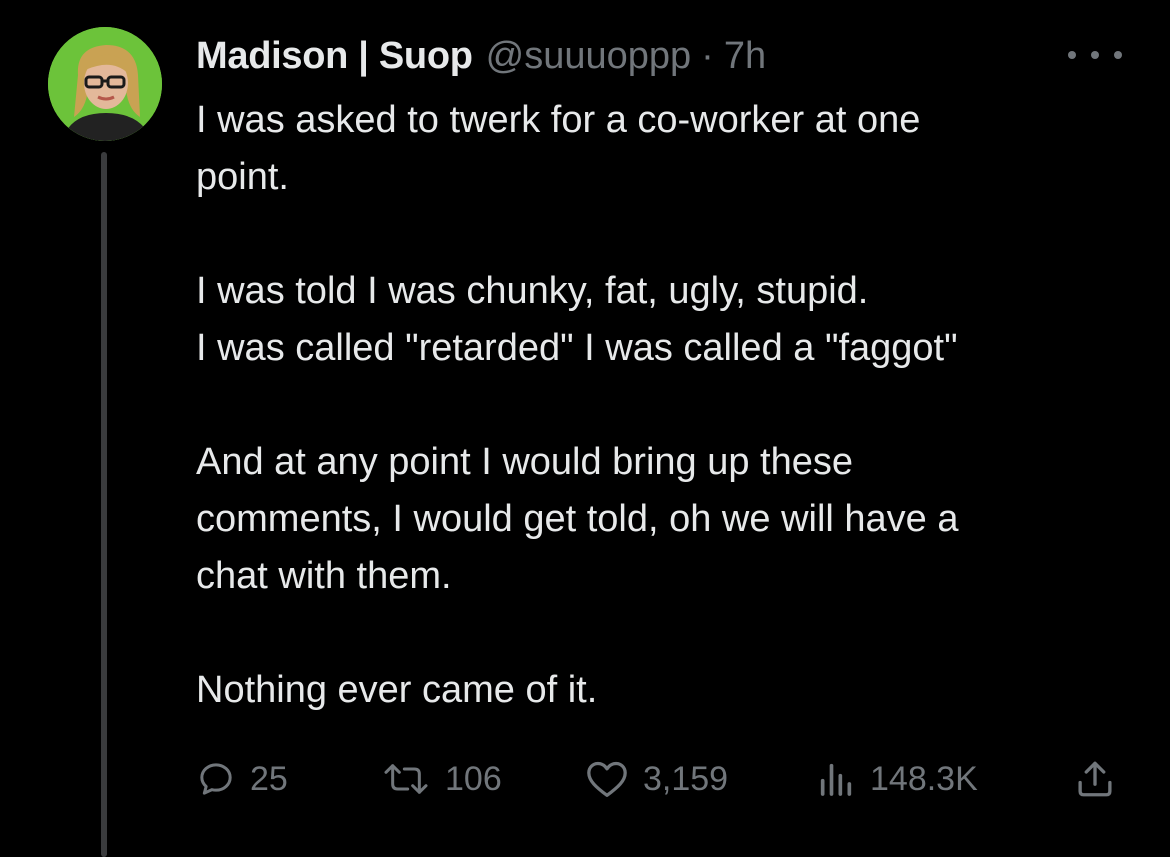  Describe the element at coordinates (441, 779) in the screenshot. I see `retweet-button: 106` at that location.